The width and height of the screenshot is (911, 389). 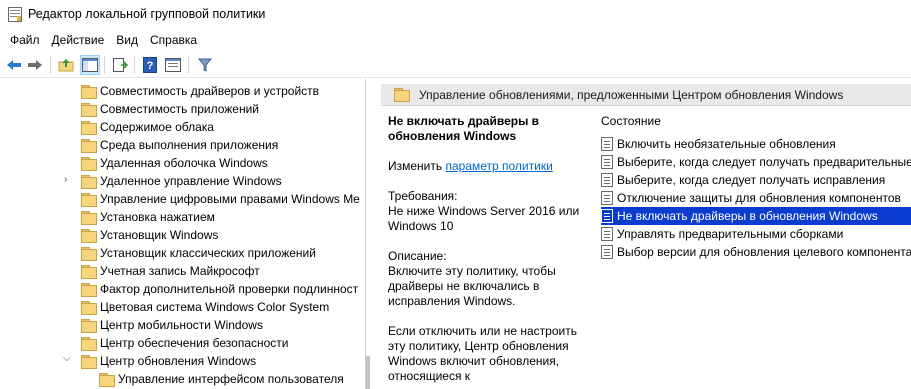 I want to click on tree-scrollbar-thumb, so click(x=368, y=372).